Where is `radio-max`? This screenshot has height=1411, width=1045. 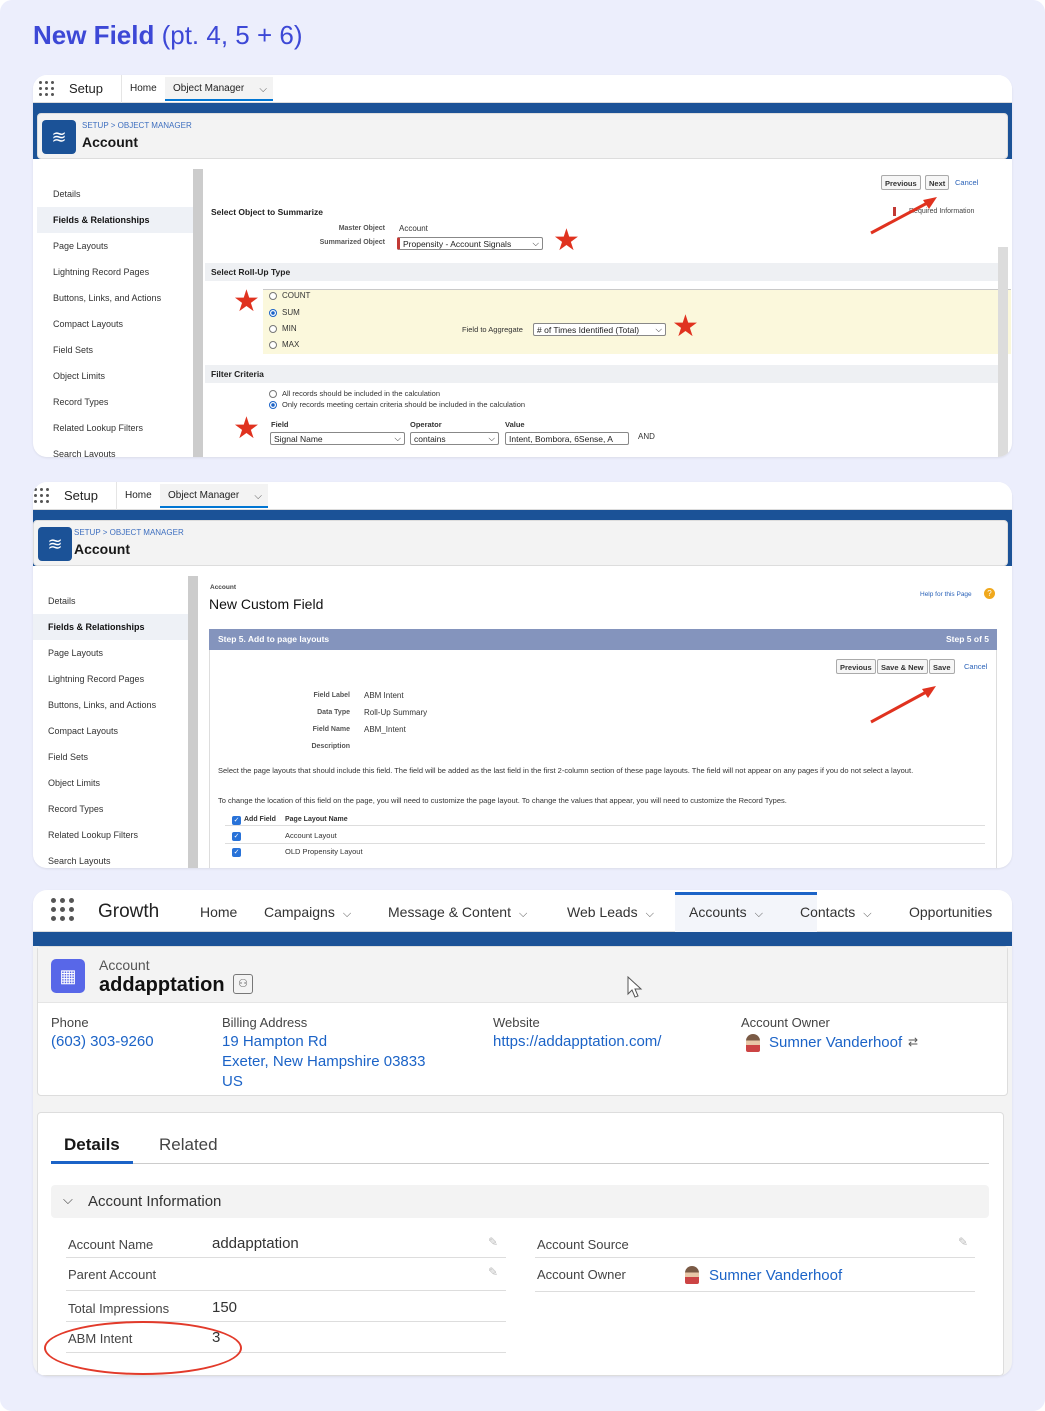 radio-max is located at coordinates (273, 345).